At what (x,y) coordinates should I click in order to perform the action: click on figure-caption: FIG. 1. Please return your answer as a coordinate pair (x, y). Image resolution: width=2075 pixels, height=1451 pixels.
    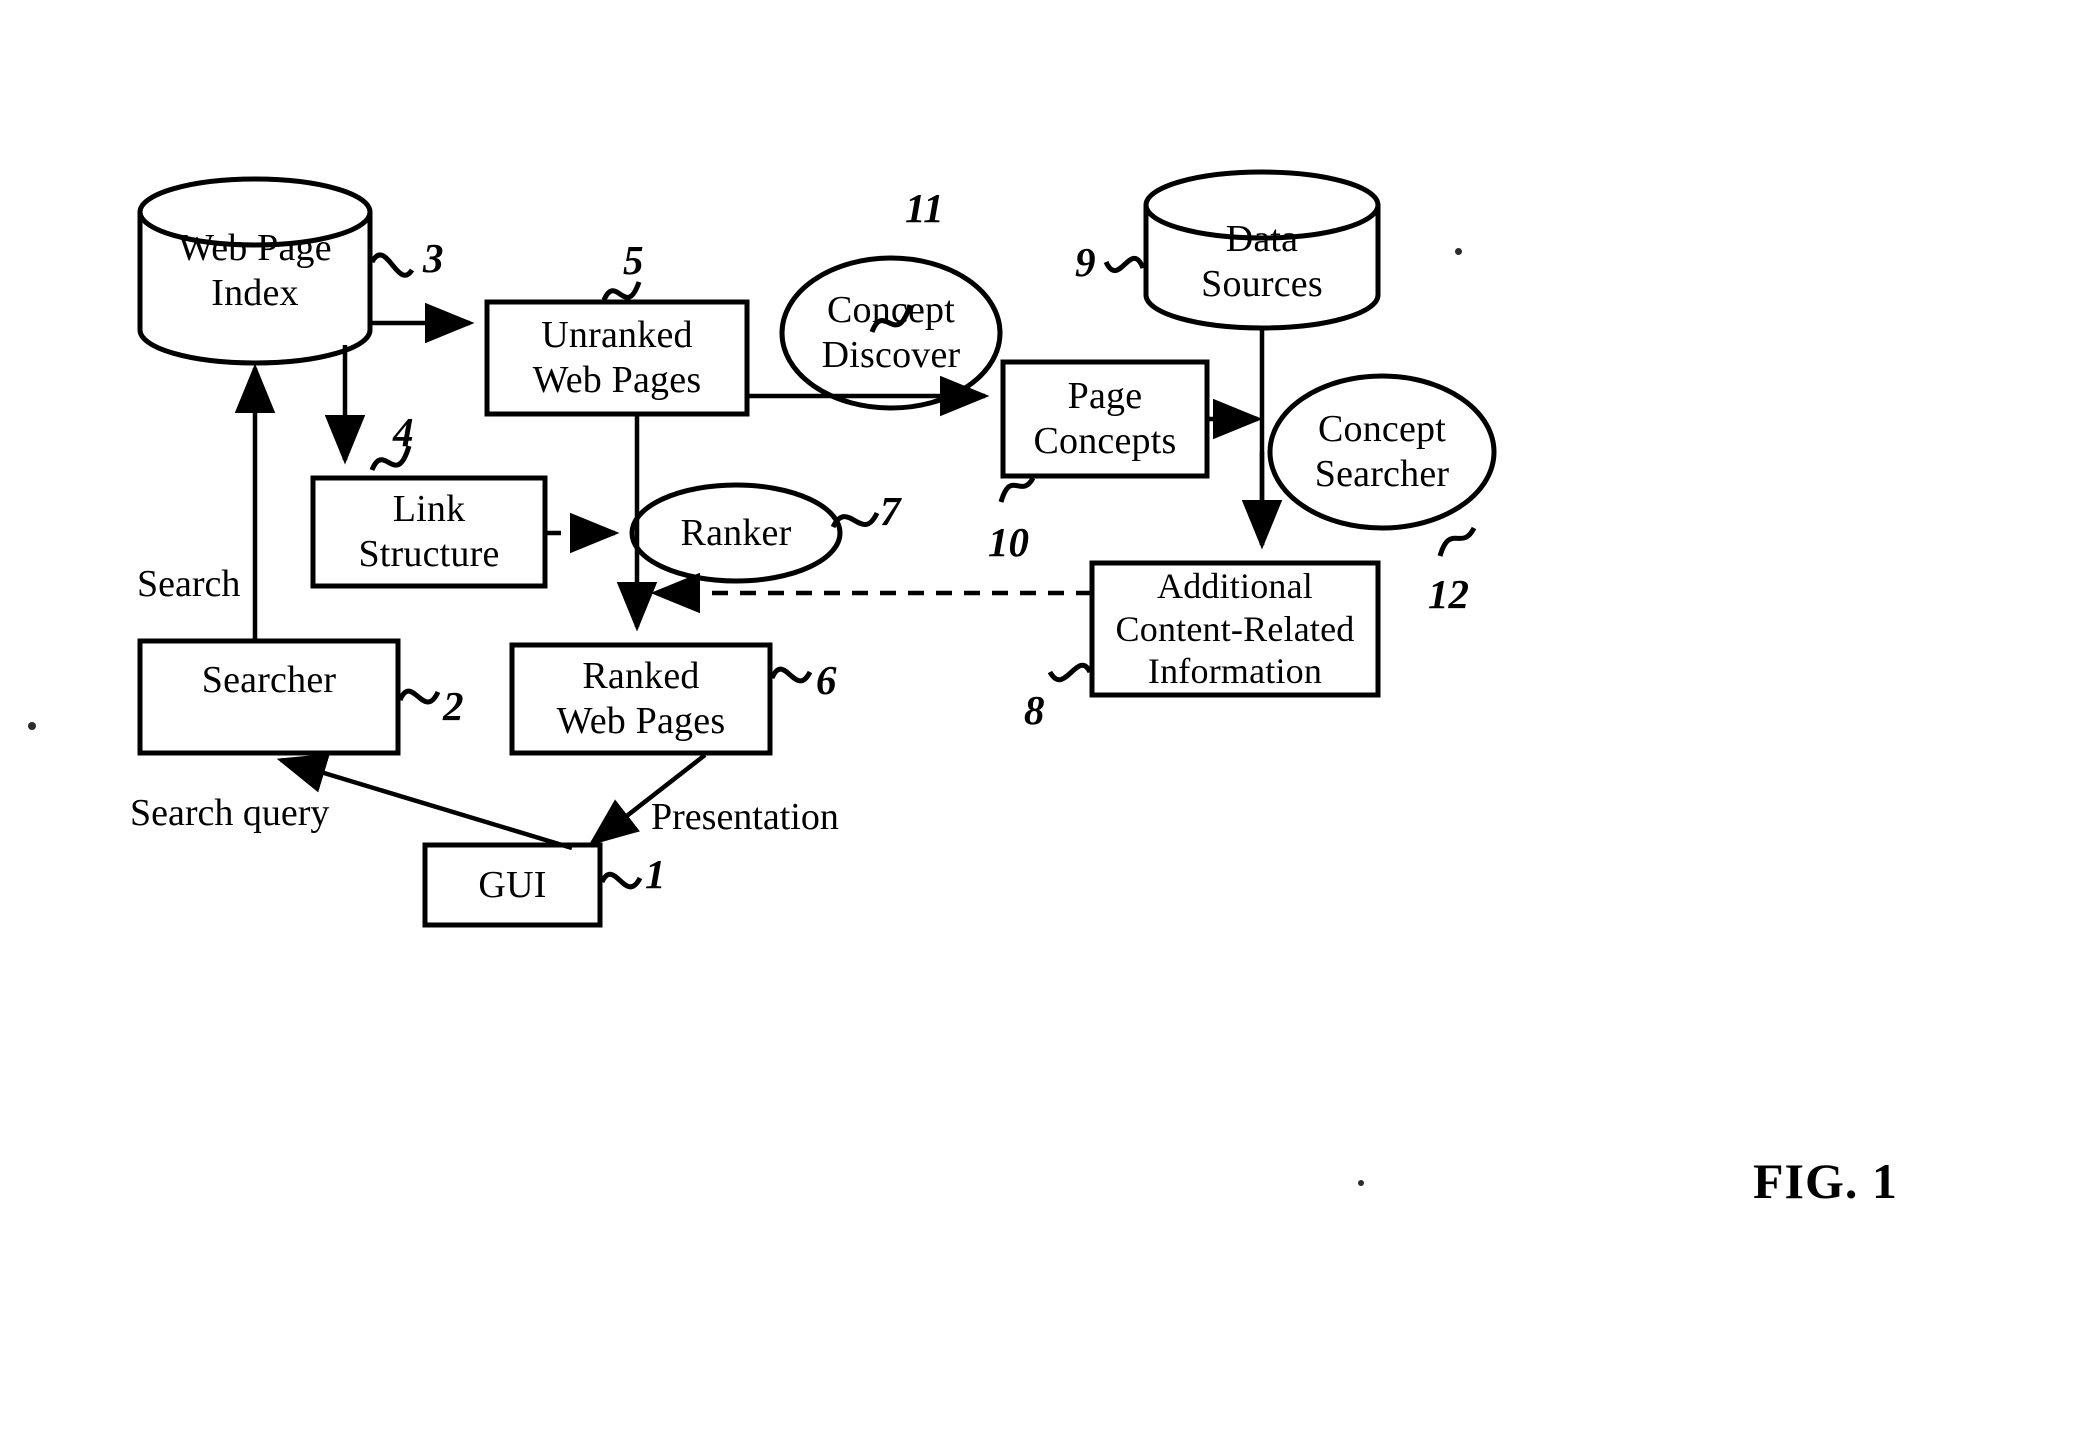
    Looking at the image, I should click on (1825, 1181).